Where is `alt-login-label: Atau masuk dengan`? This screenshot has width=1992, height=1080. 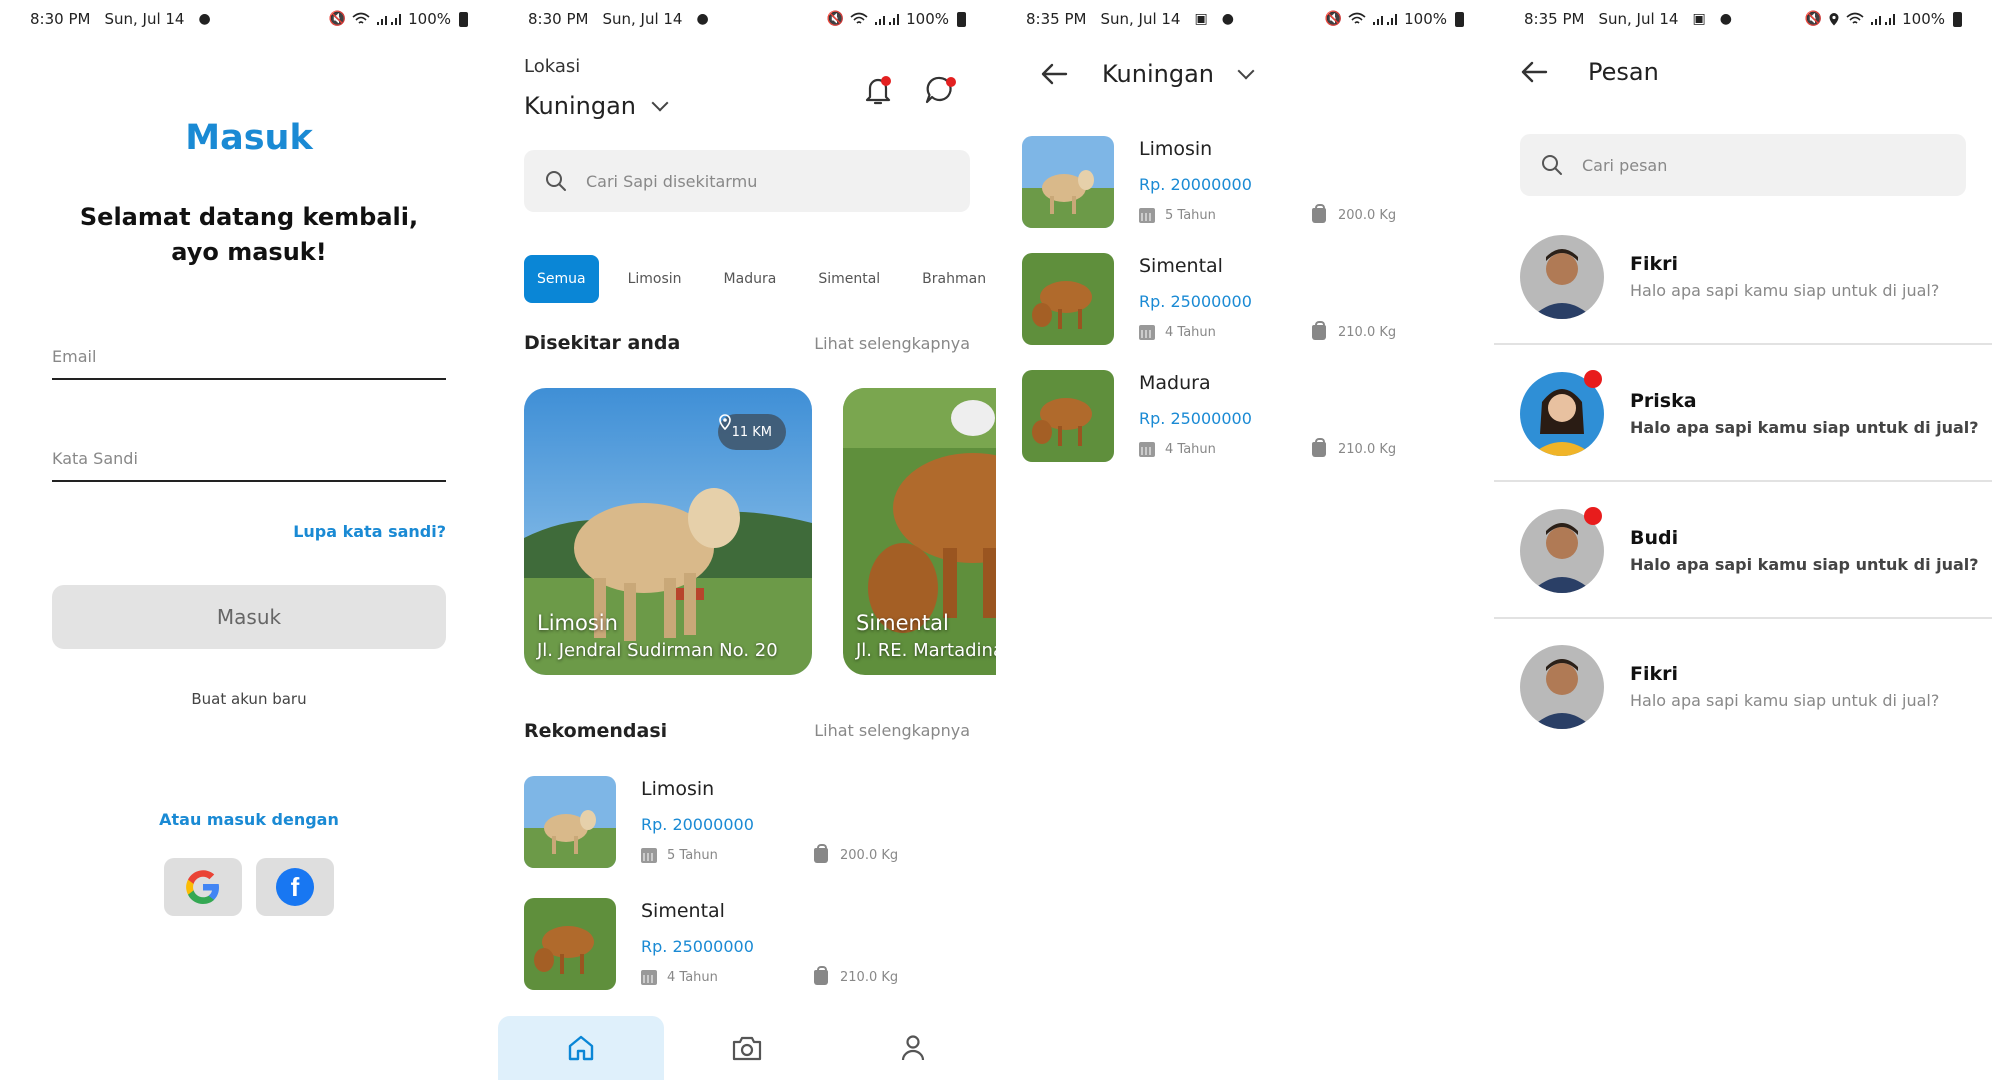 alt-login-label: Atau masuk dengan is located at coordinates (249, 819).